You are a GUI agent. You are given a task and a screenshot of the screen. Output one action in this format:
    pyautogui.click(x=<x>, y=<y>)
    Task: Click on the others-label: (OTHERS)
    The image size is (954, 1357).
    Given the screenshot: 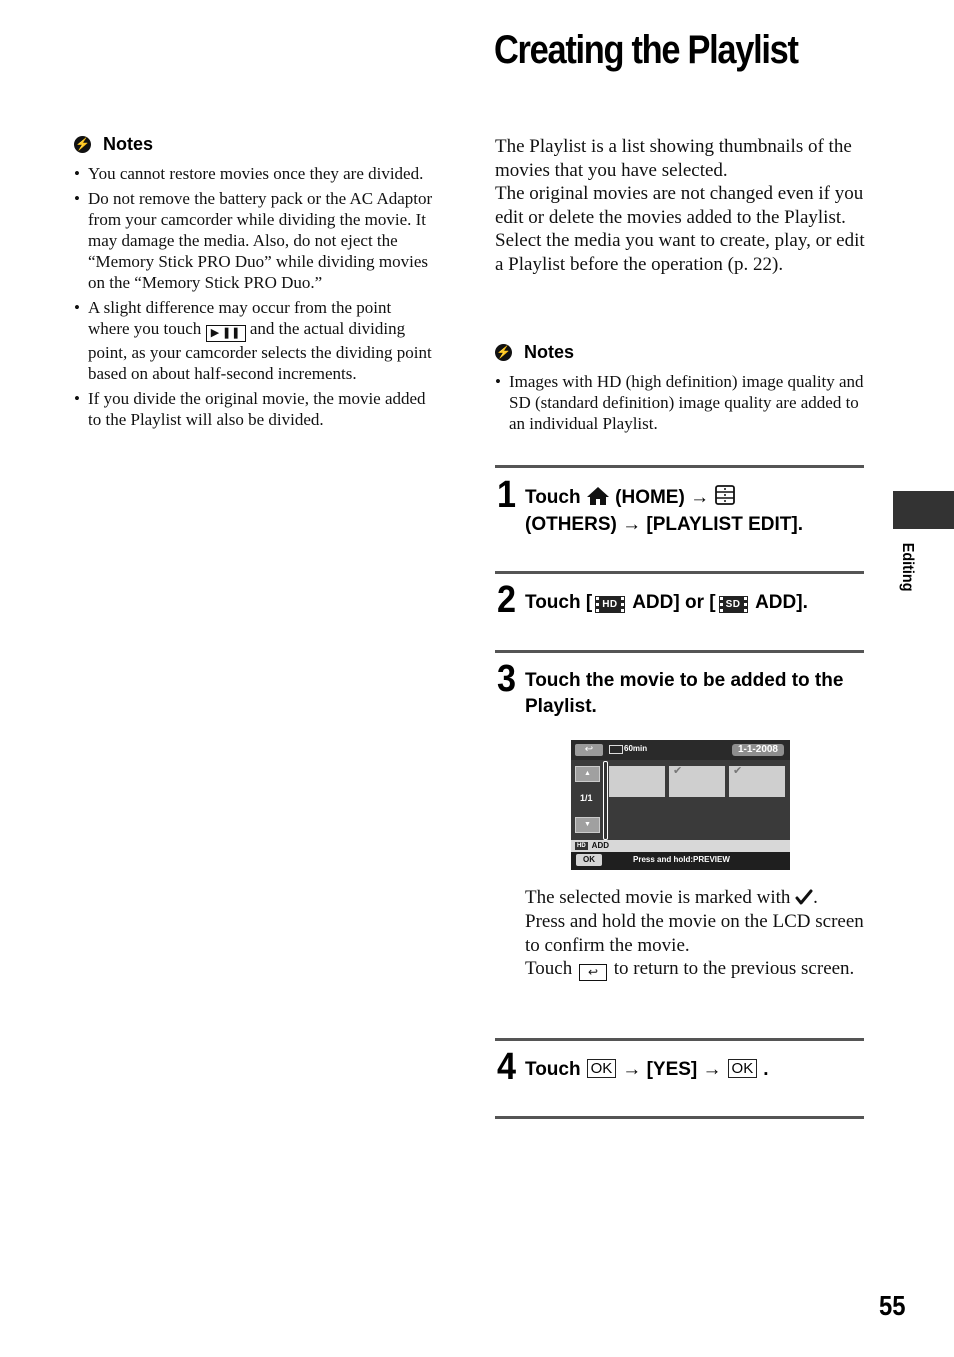 What is the action you would take?
    pyautogui.click(x=571, y=524)
    